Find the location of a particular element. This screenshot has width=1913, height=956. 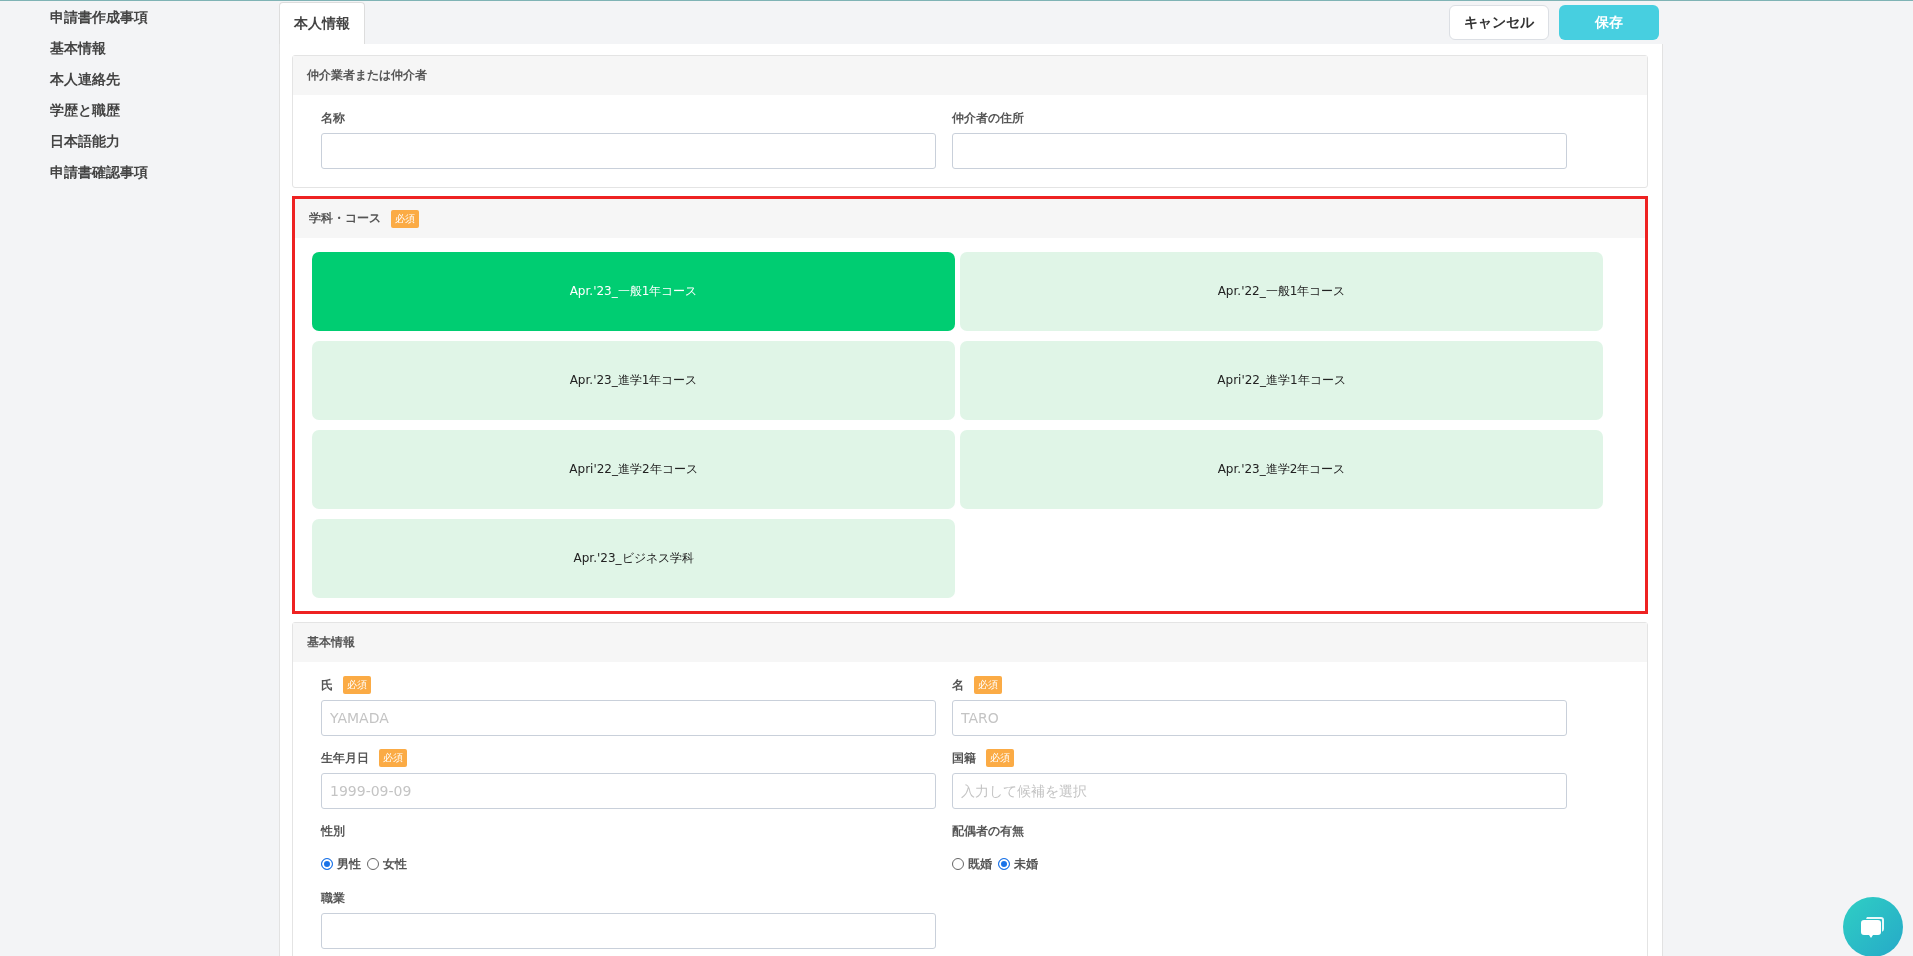

course-option: Apr.'23_進学1年コース is located at coordinates (633, 380).